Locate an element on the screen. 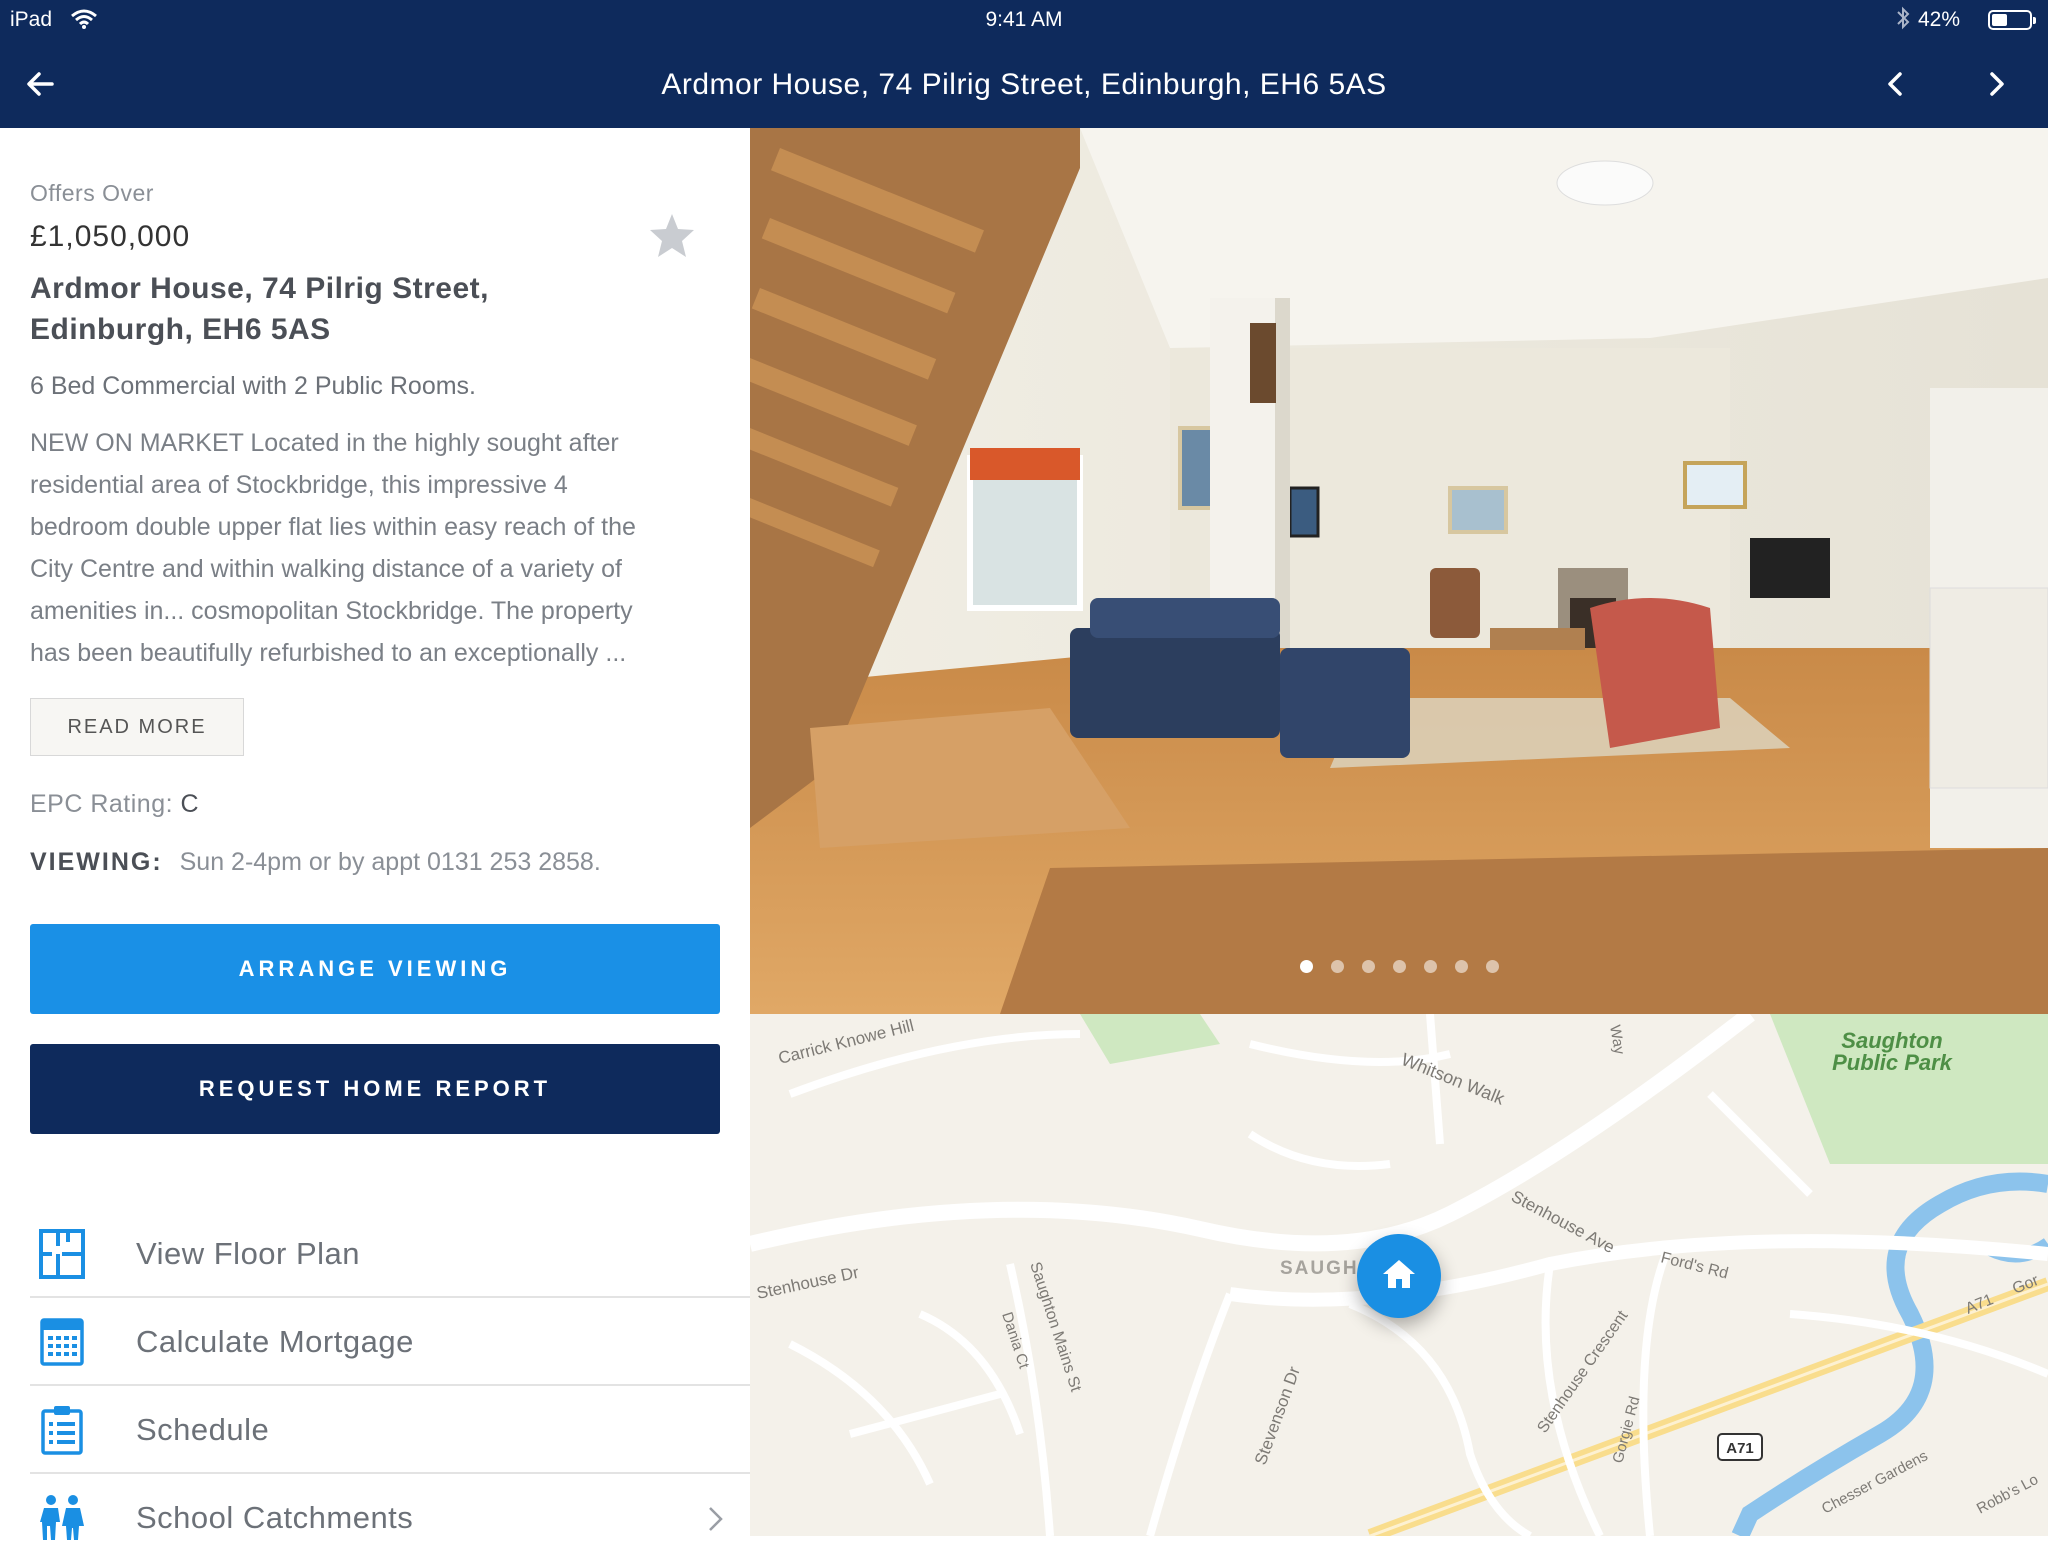 The width and height of the screenshot is (2048, 1562). offer-label: Offers Over is located at coordinates (92, 193).